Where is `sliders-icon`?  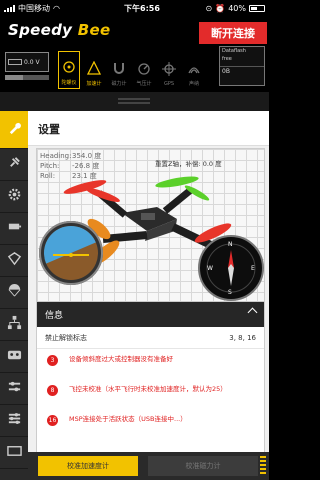
sliders-icon is located at coordinates (14, 388).